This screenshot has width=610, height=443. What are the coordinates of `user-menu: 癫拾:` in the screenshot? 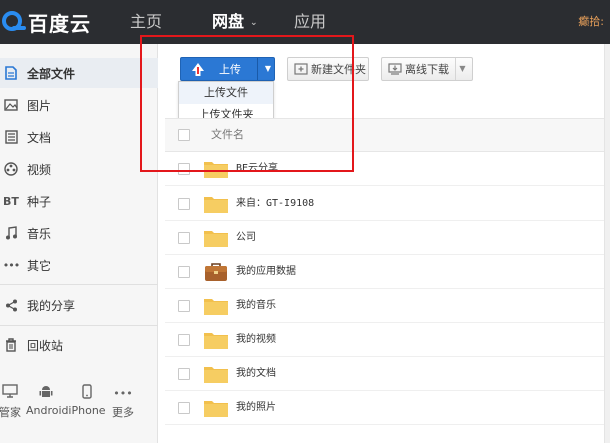 It's located at (591, 22).